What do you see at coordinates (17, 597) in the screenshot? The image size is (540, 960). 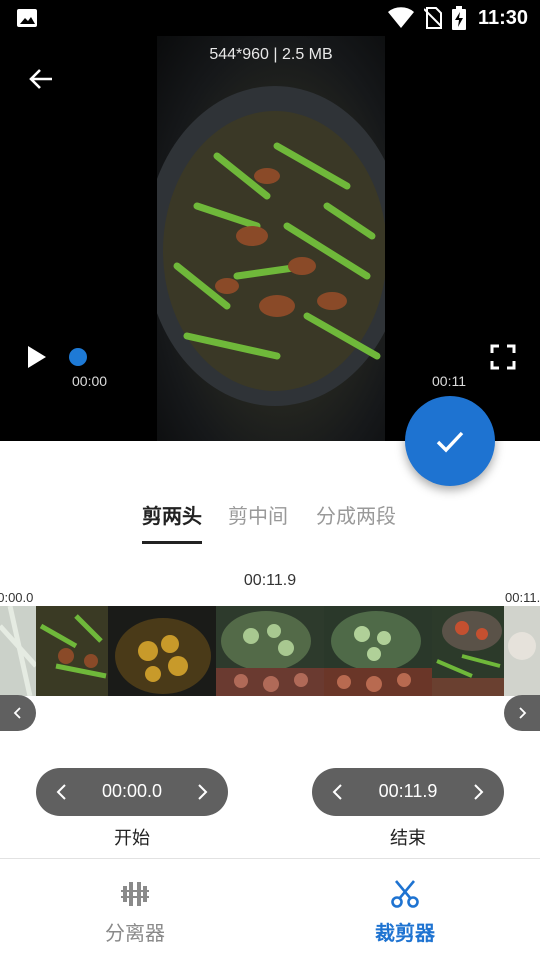 I see `timeline-start-label: 00:00.0` at bounding box center [17, 597].